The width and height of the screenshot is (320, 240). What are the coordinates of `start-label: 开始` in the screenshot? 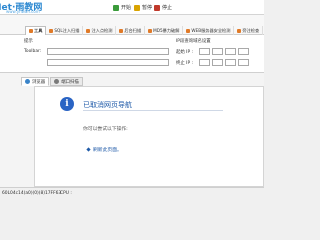 It's located at (126, 8).